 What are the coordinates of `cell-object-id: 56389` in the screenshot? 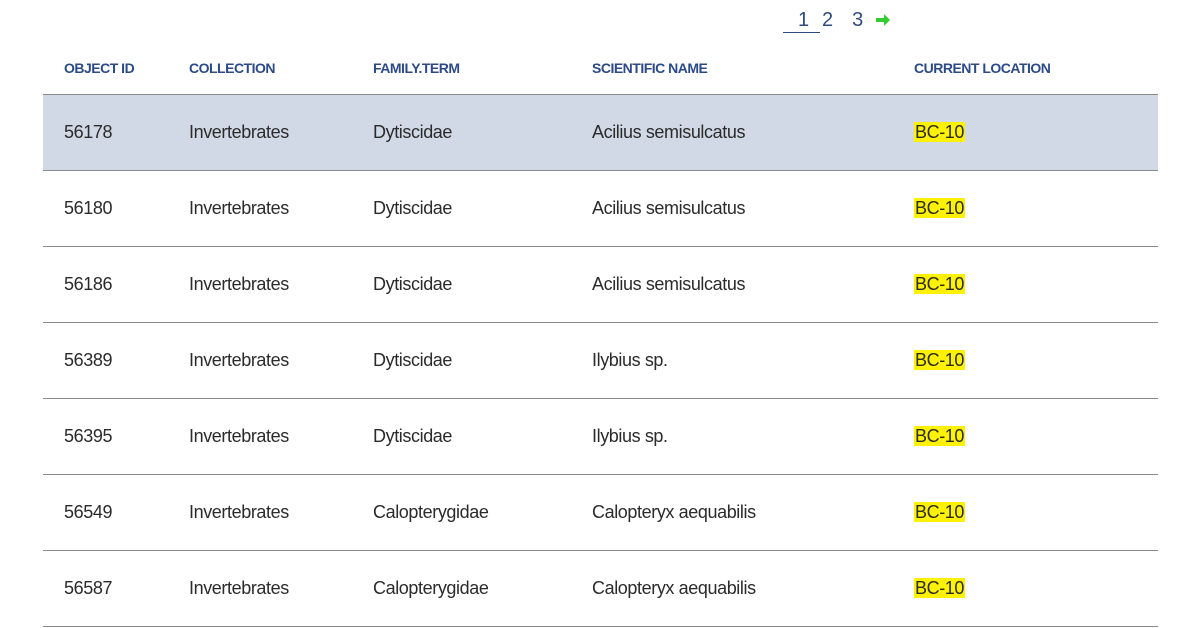 It's located at (88, 359).